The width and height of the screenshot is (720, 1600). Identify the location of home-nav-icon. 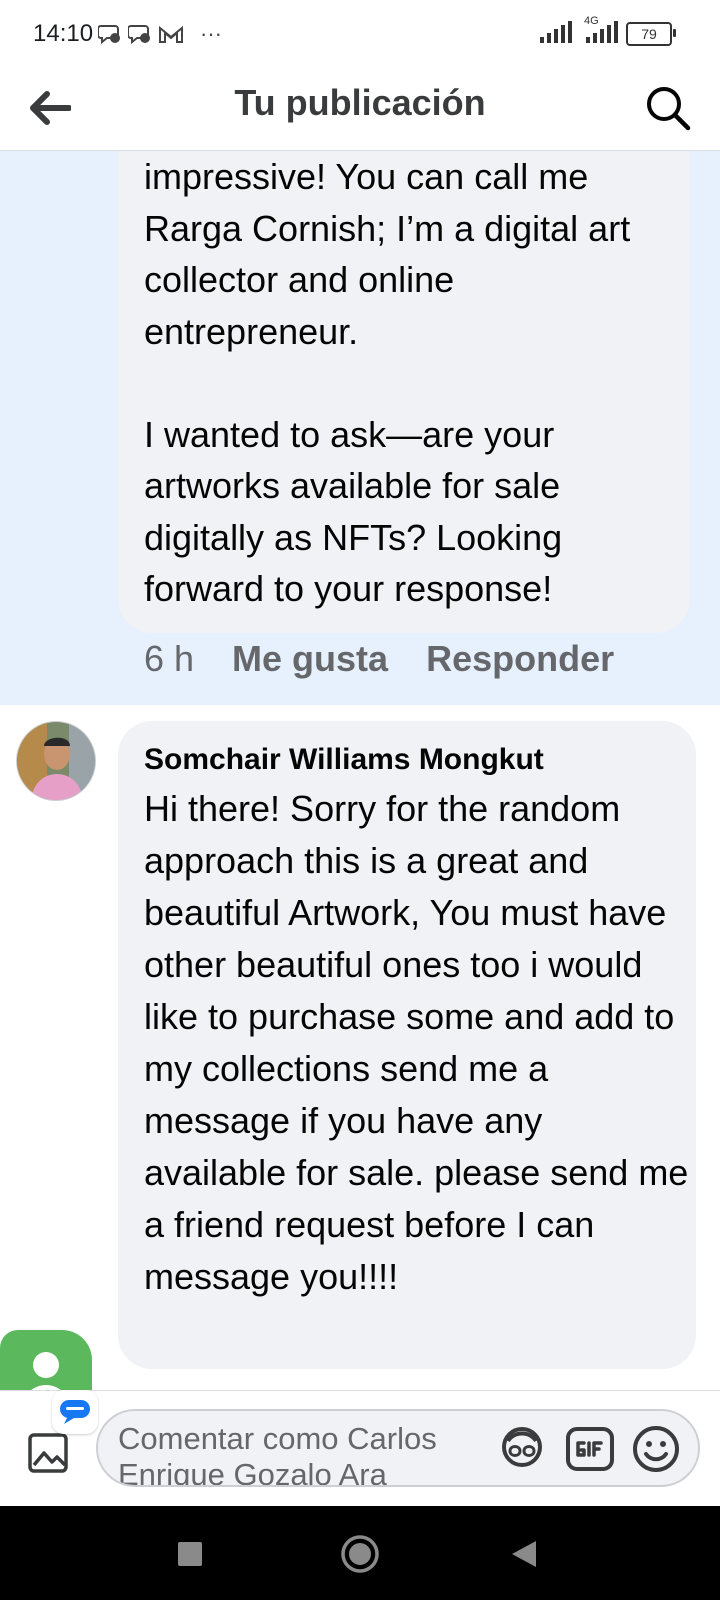
(360, 1554).